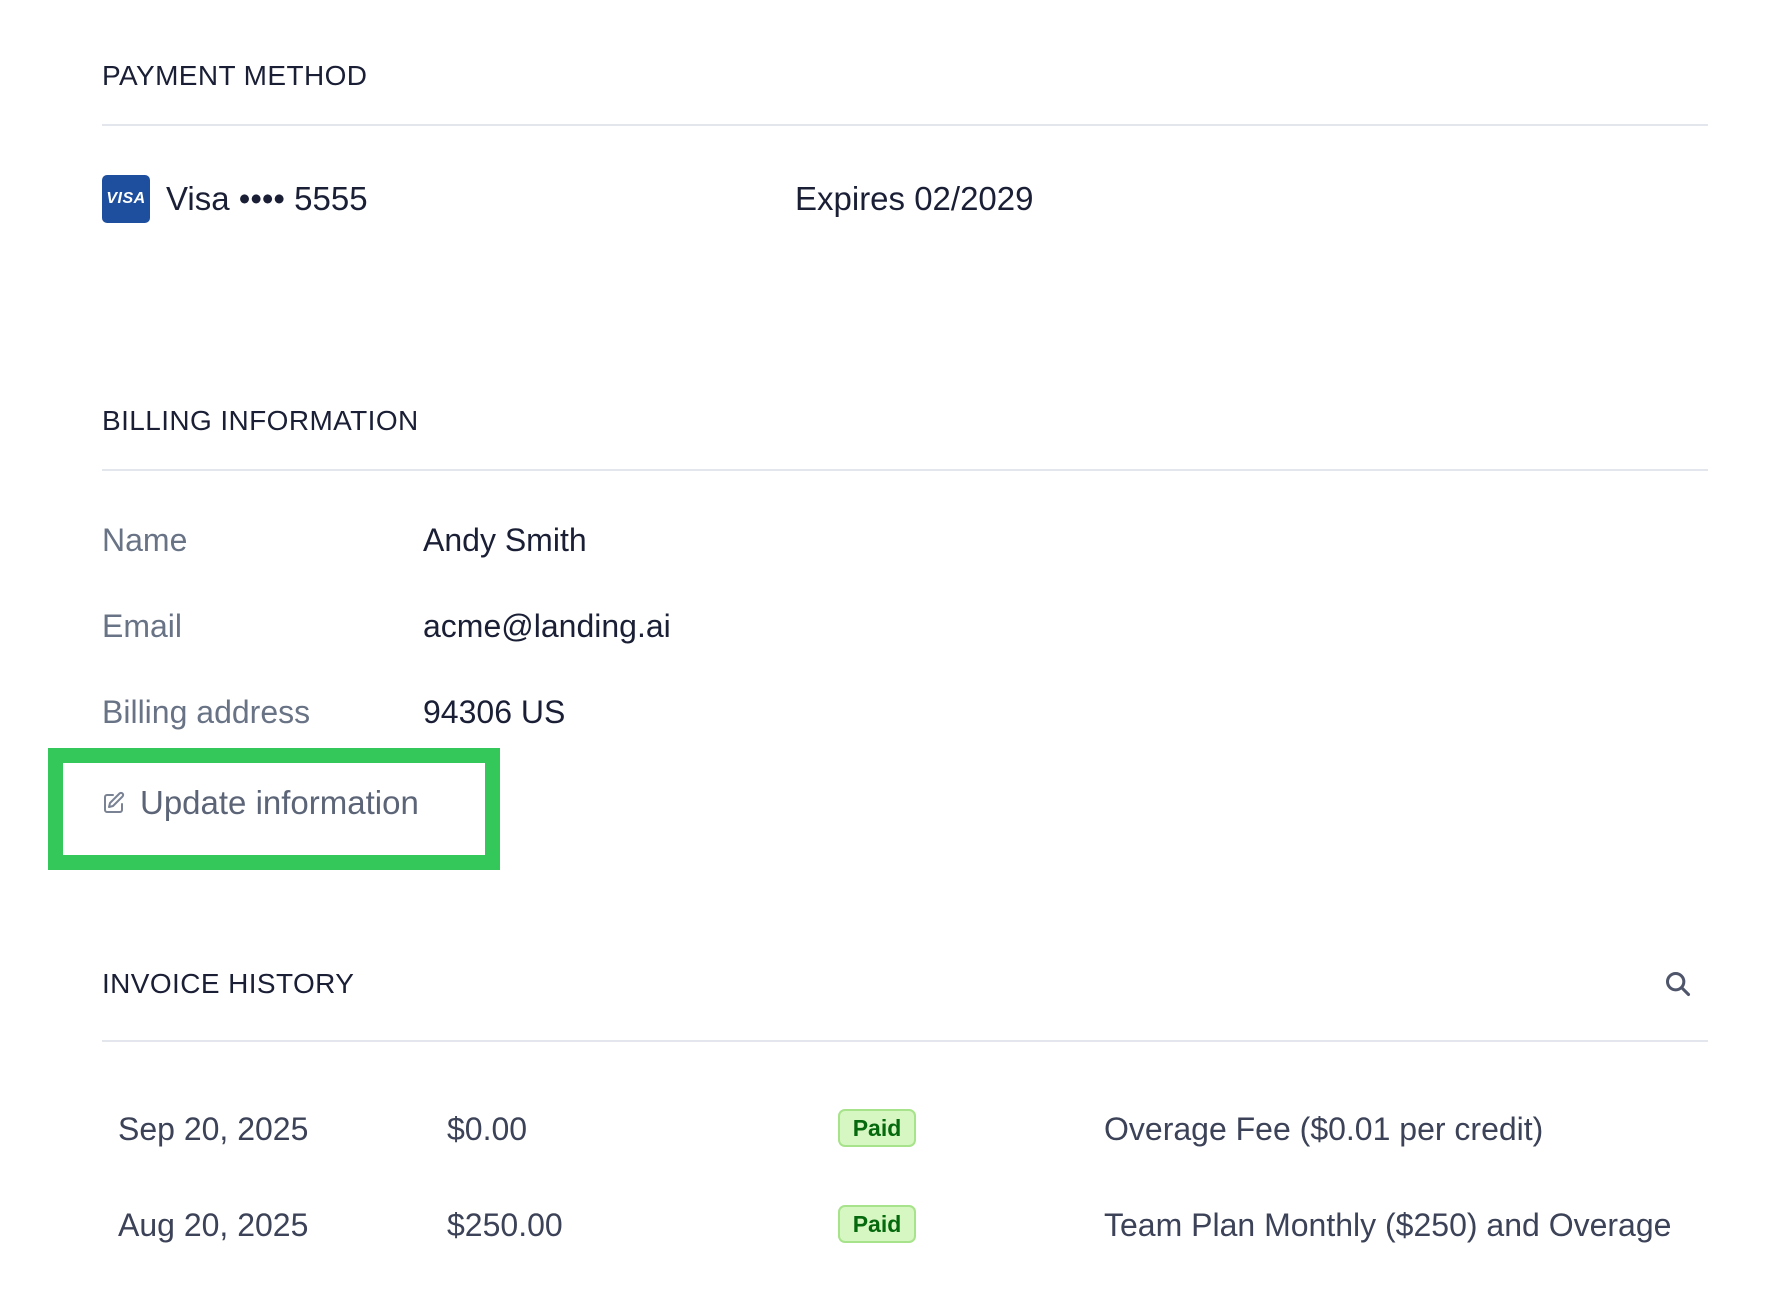 The width and height of the screenshot is (1768, 1296). I want to click on email-label: Email, so click(142, 626).